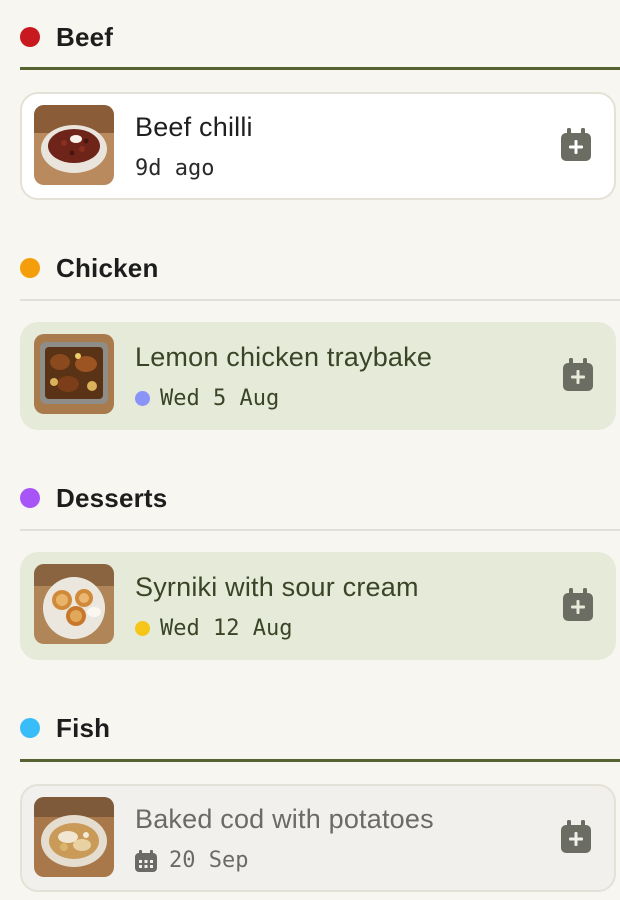 This screenshot has height=900, width=620. Describe the element at coordinates (226, 628) in the screenshot. I see `planned-date: Wed 12 Aug` at that location.